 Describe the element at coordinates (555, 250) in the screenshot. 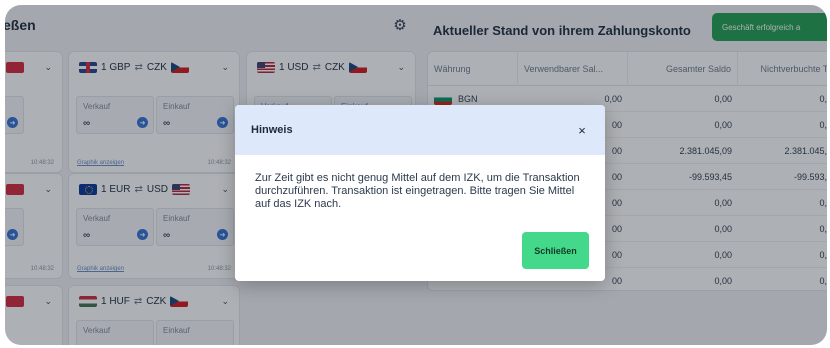

I see `close-button: Schließen` at that location.